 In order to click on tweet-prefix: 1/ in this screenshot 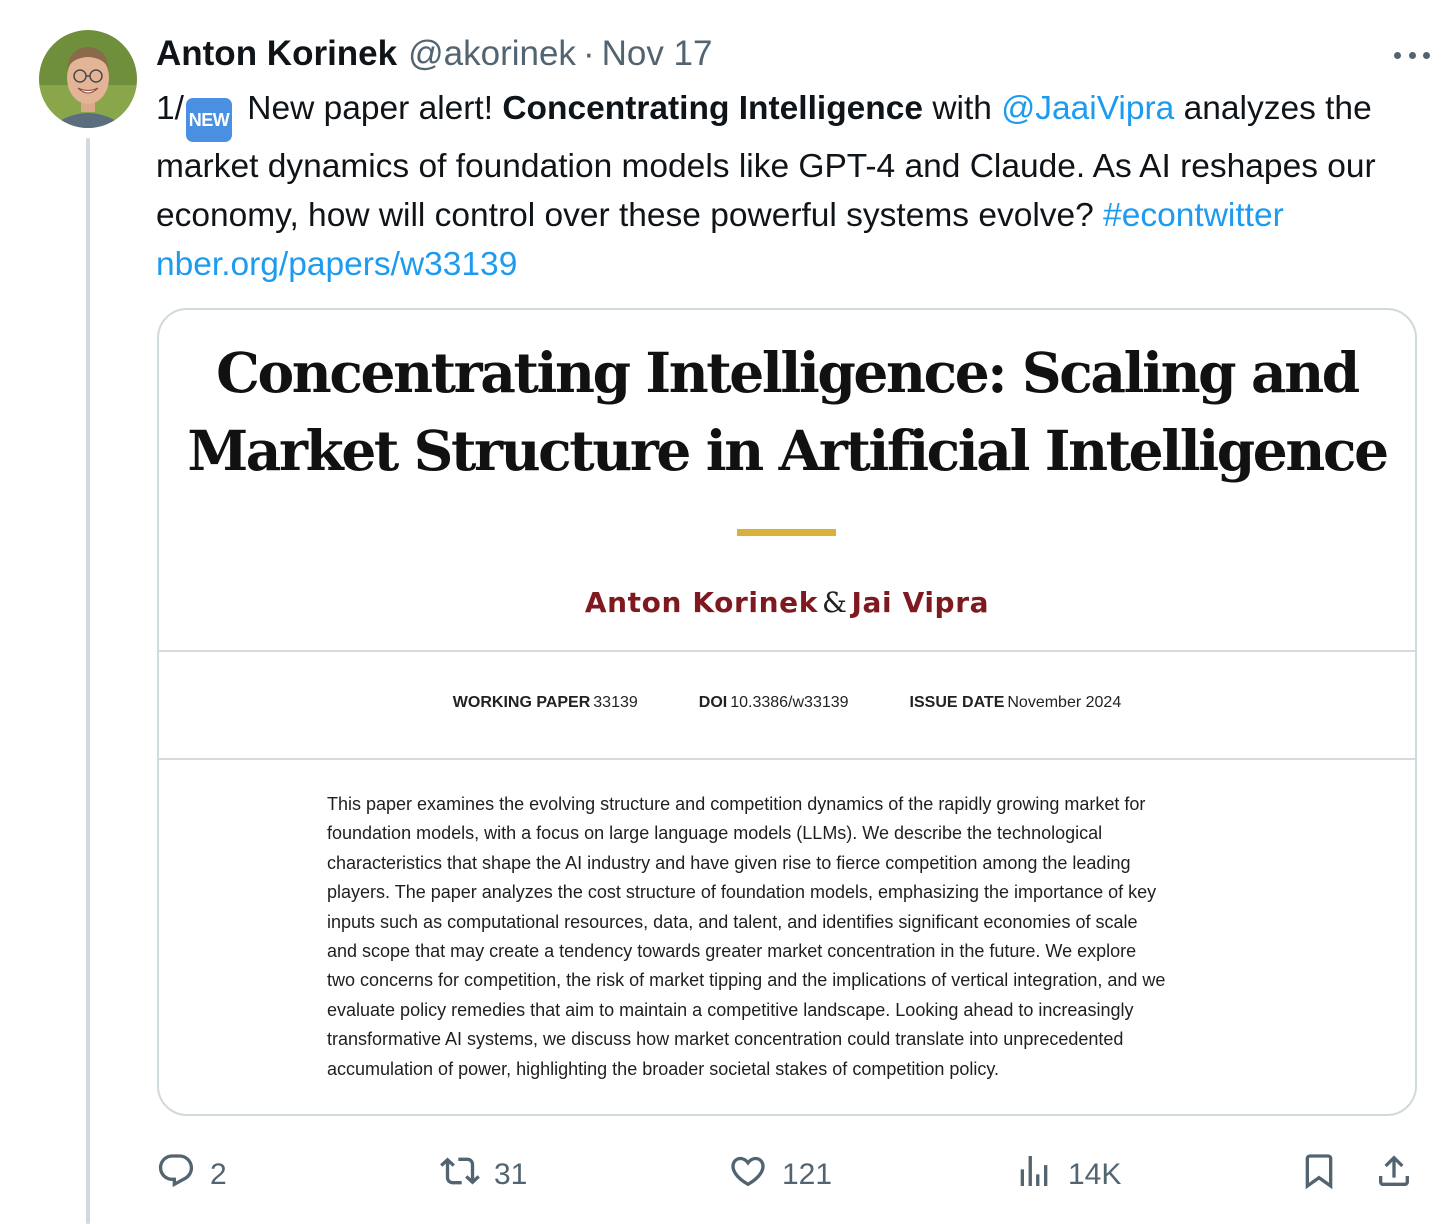, I will do `click(170, 108)`.